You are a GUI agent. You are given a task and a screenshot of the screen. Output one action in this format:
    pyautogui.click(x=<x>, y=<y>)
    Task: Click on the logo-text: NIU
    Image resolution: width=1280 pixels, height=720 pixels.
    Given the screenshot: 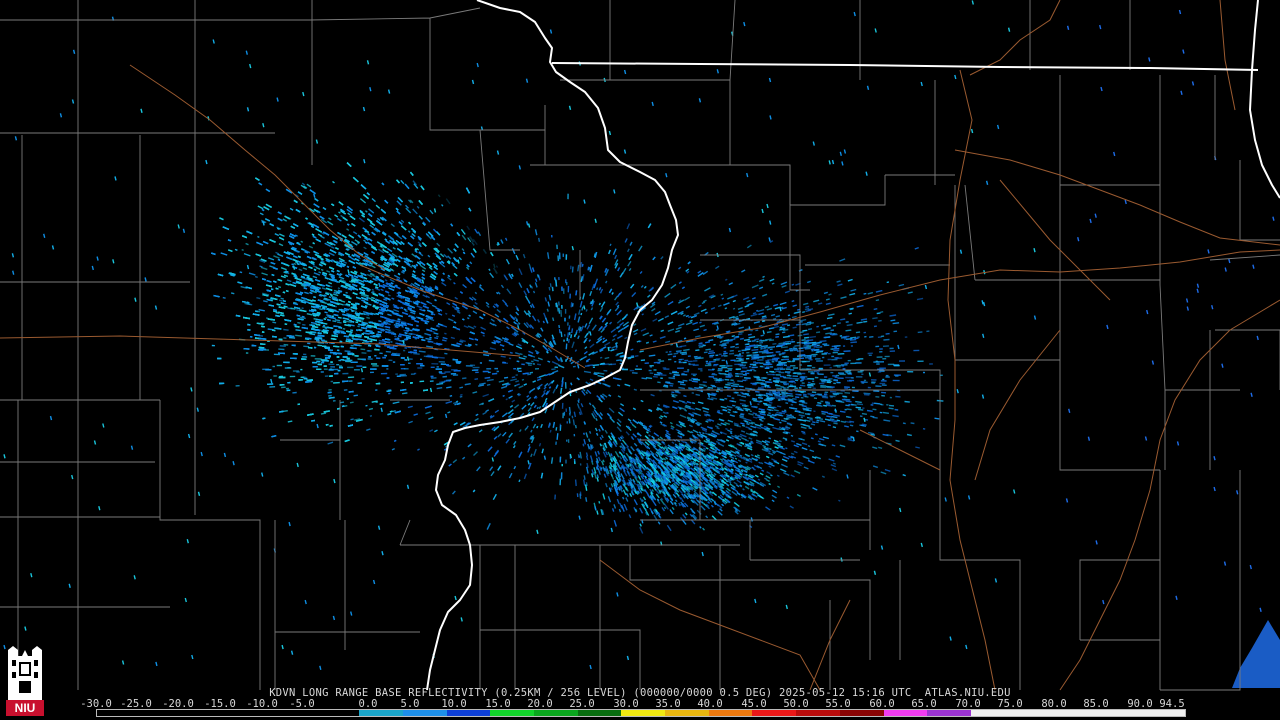 What is the action you would take?
    pyautogui.click(x=25, y=708)
    